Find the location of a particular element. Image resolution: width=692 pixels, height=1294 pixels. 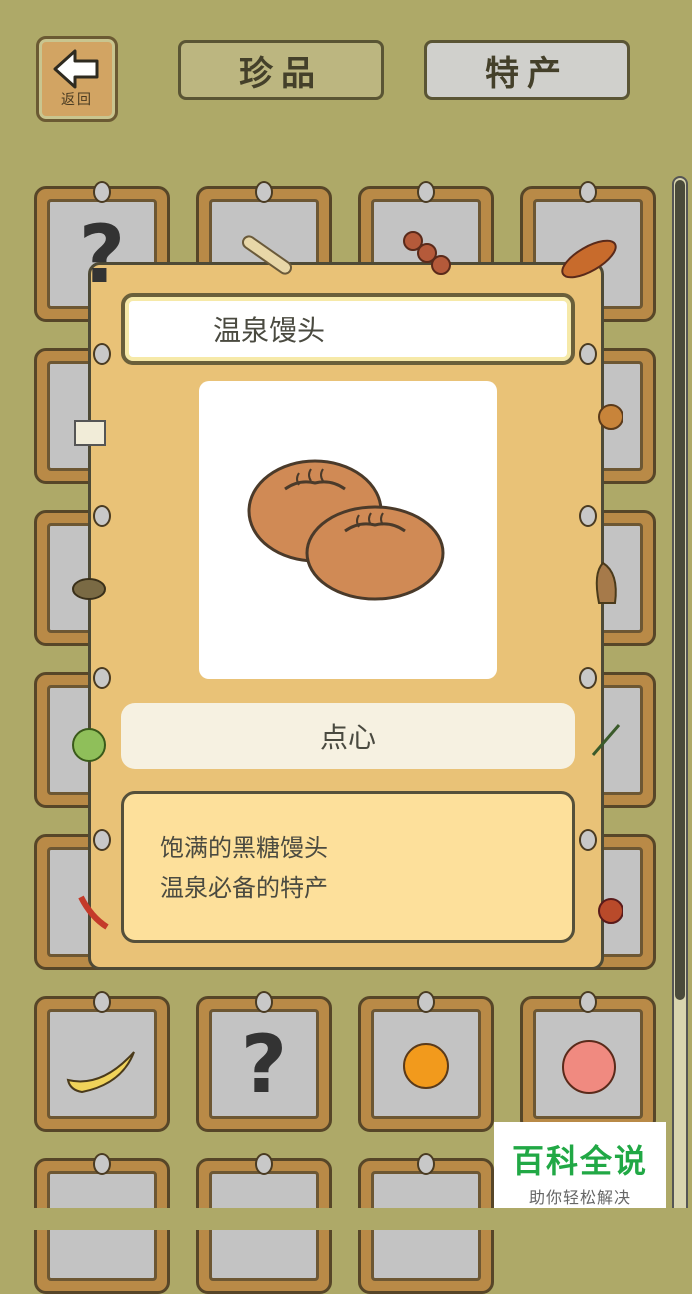

pot-icon is located at coordinates (89, 589).